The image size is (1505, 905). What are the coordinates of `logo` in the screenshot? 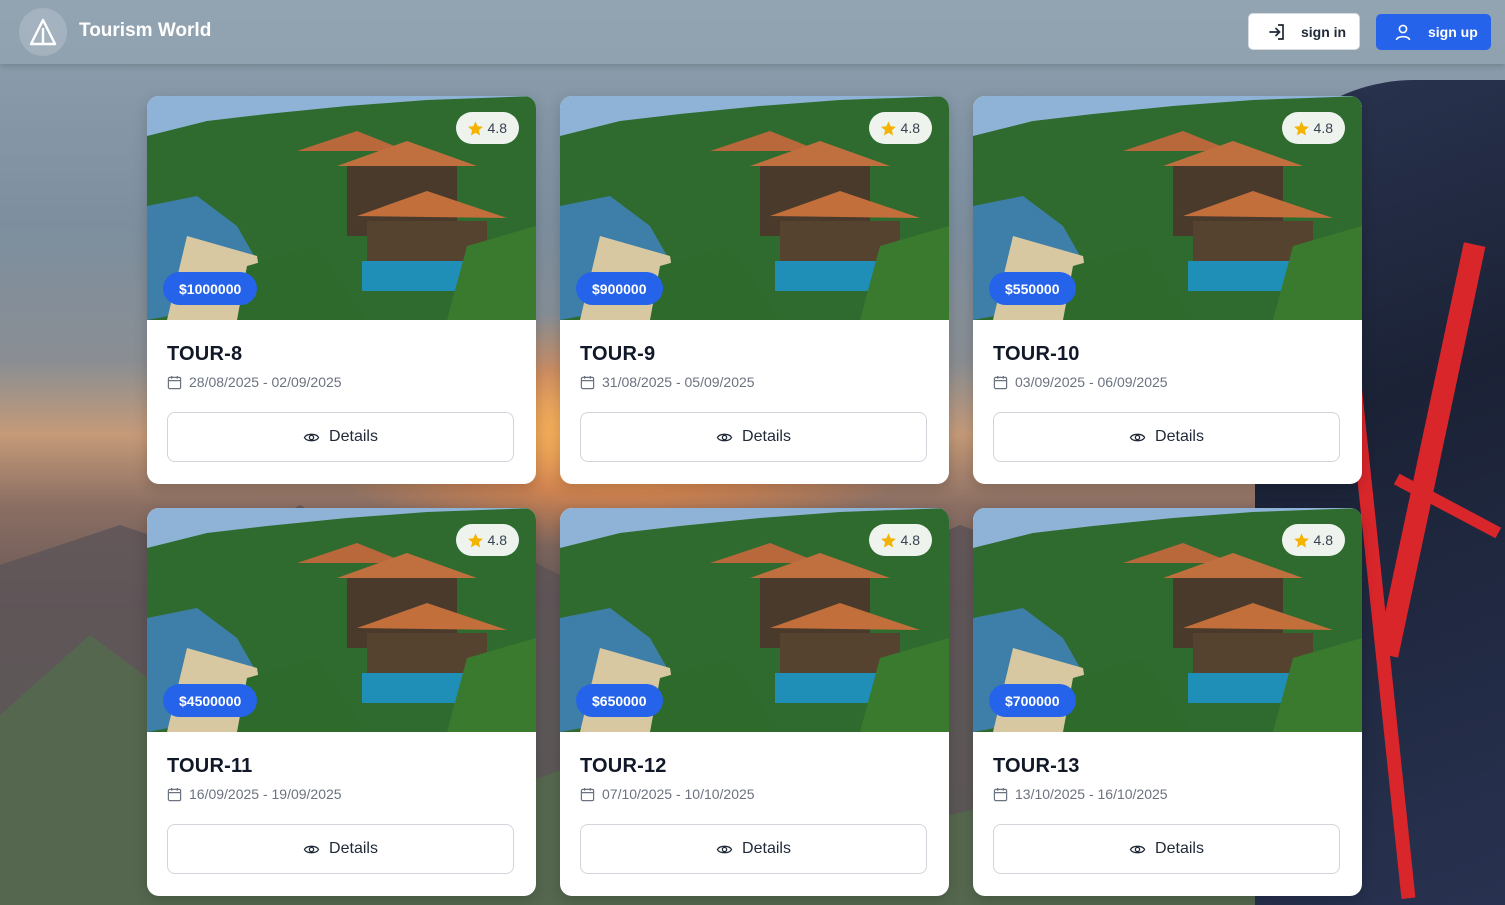 It's located at (43, 32).